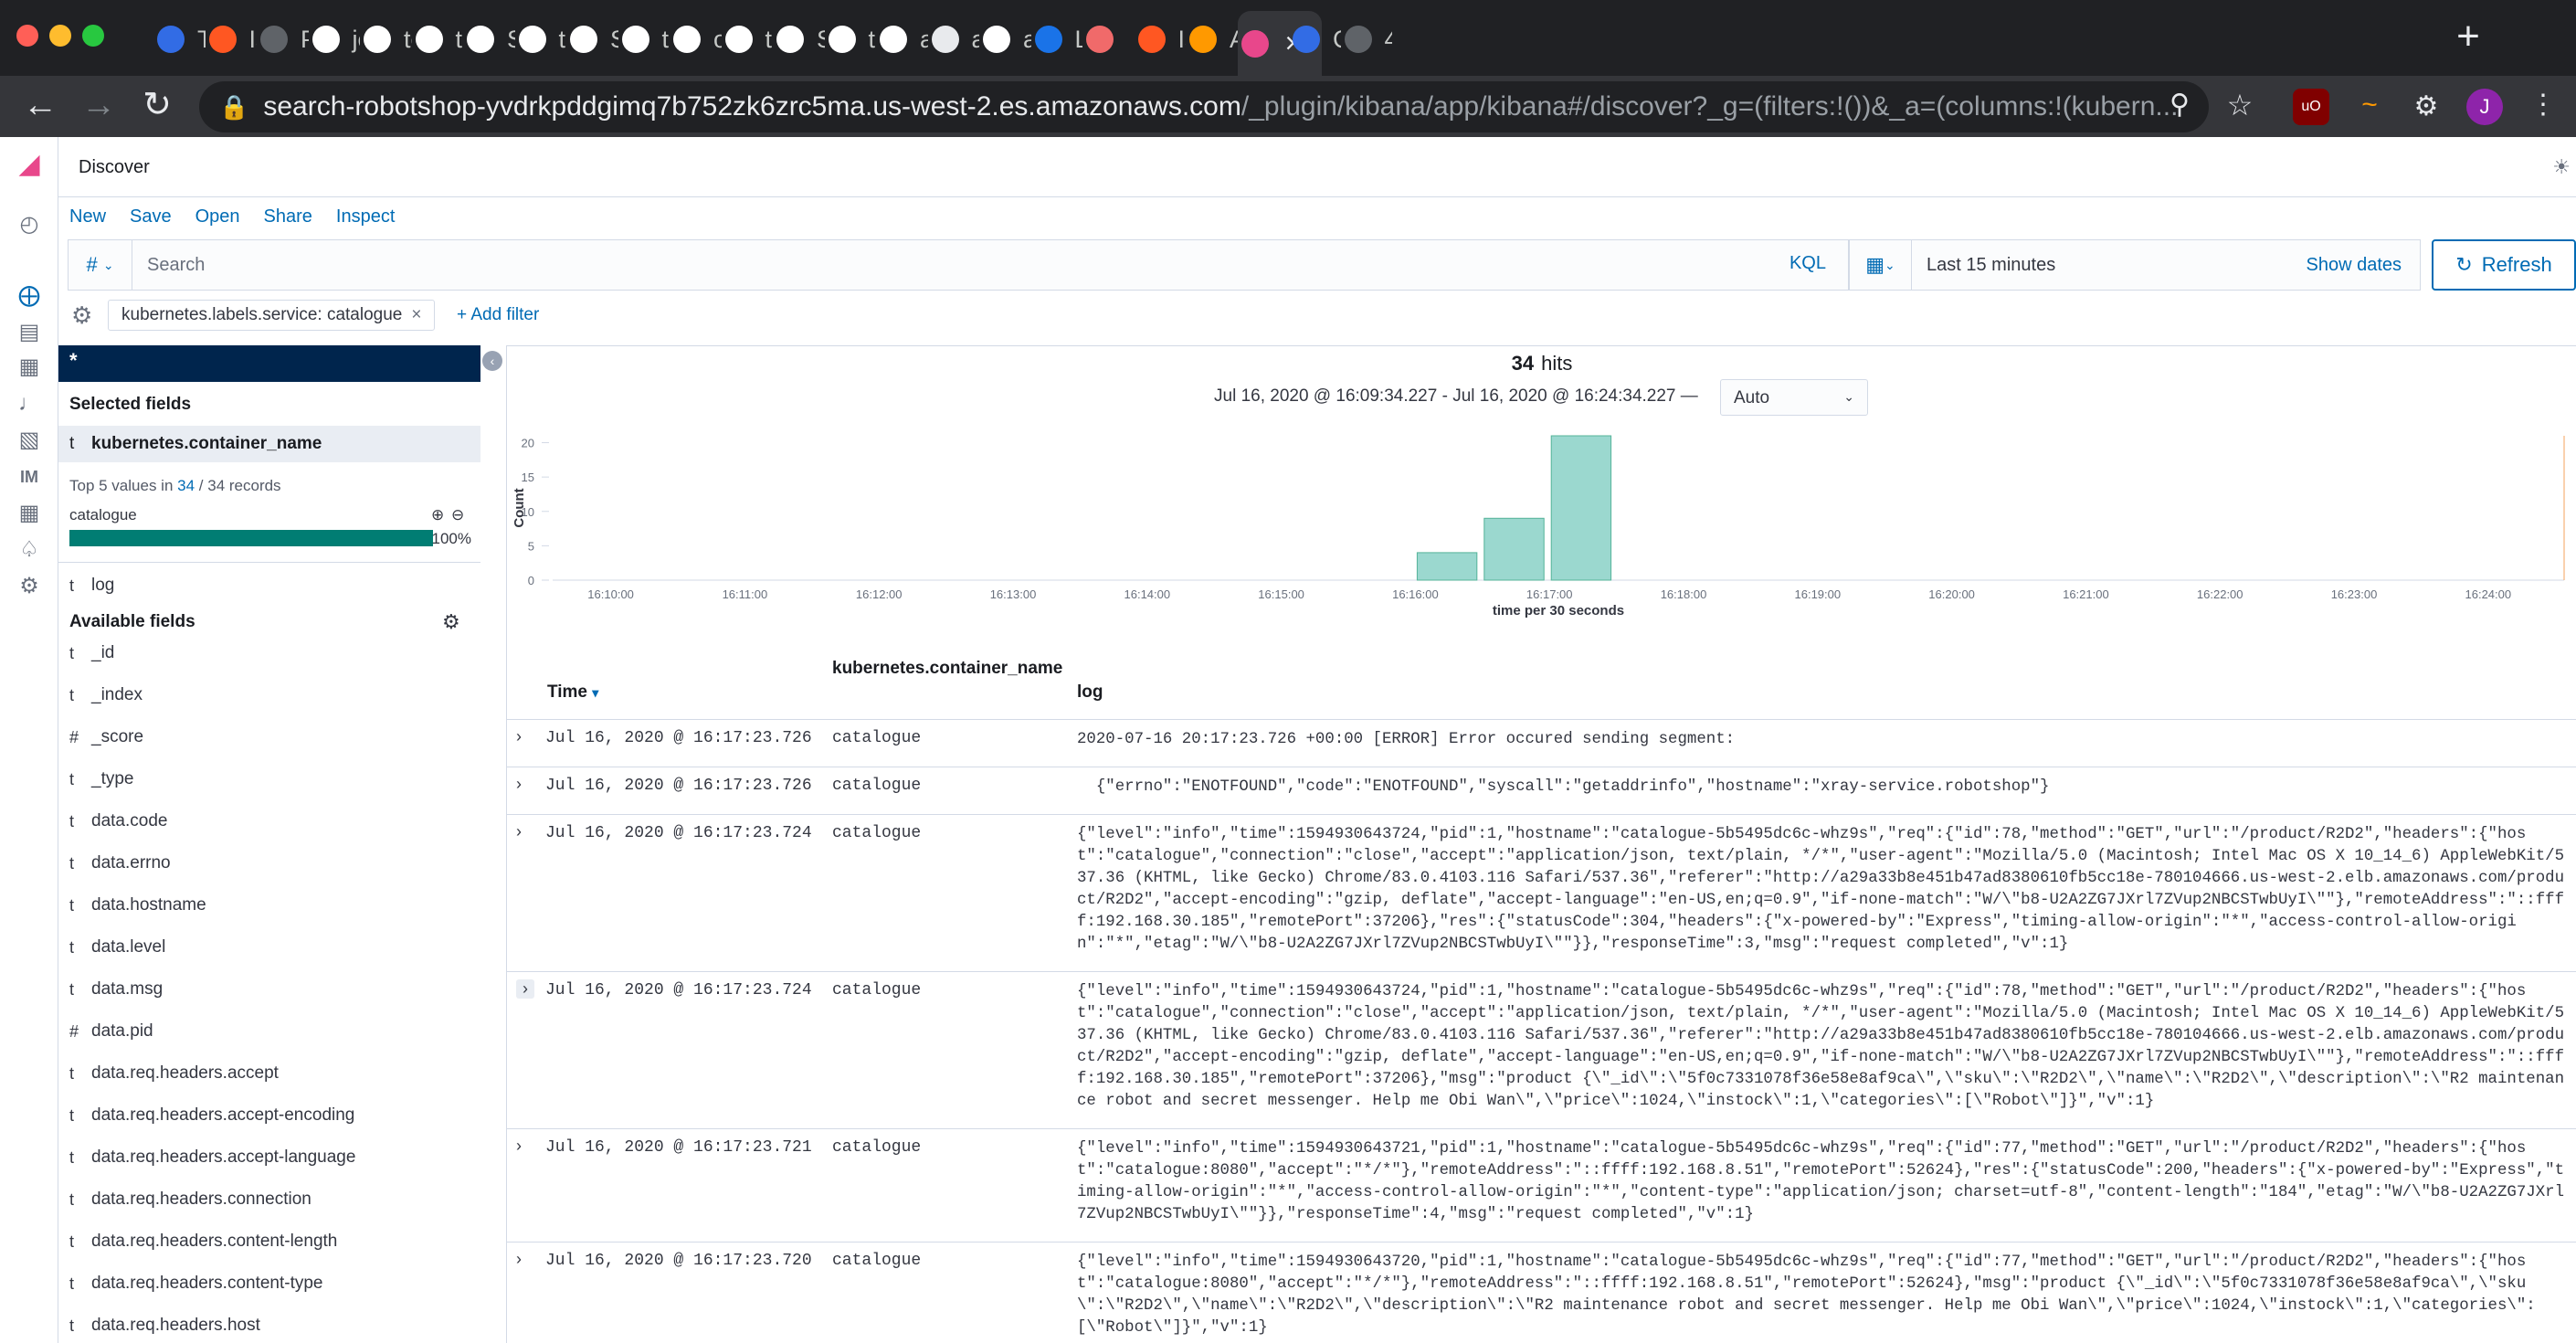 This screenshot has height=1343, width=2576. I want to click on available-field-row: # _score, so click(270, 737).